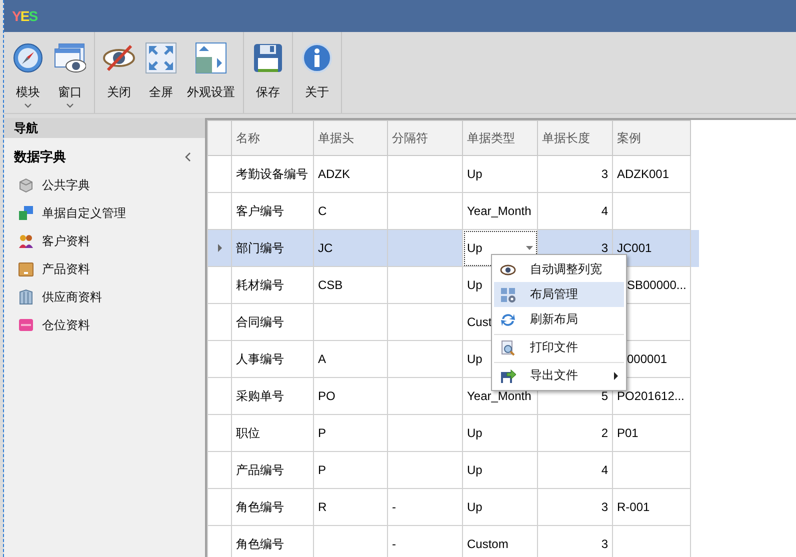 Image resolution: width=796 pixels, height=557 pixels. Describe the element at coordinates (220, 248) in the screenshot. I see `row-indicator-icon` at that location.